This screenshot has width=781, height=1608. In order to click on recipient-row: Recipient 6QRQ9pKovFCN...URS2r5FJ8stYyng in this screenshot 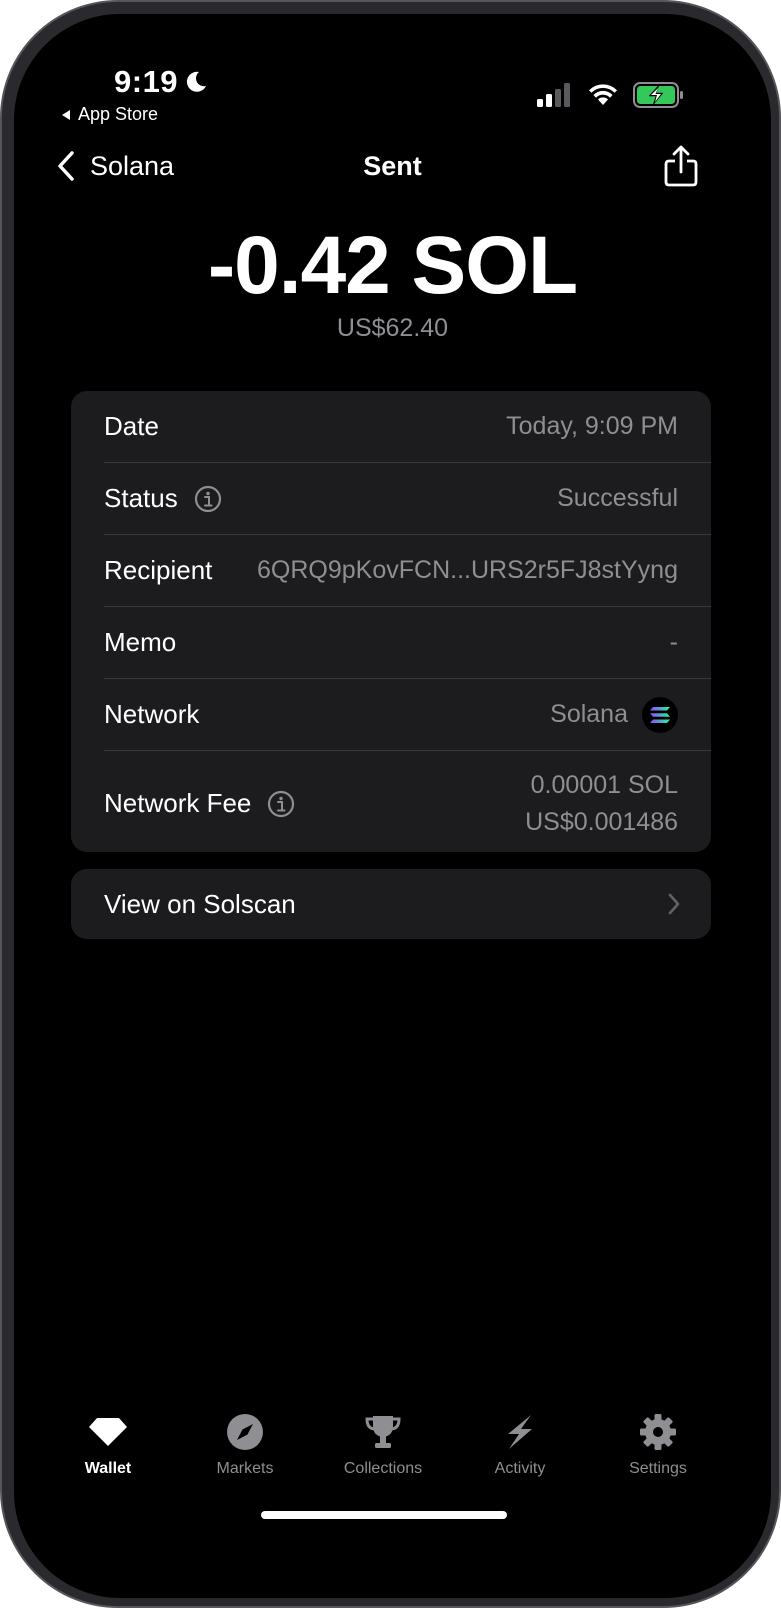, I will do `click(407, 571)`.